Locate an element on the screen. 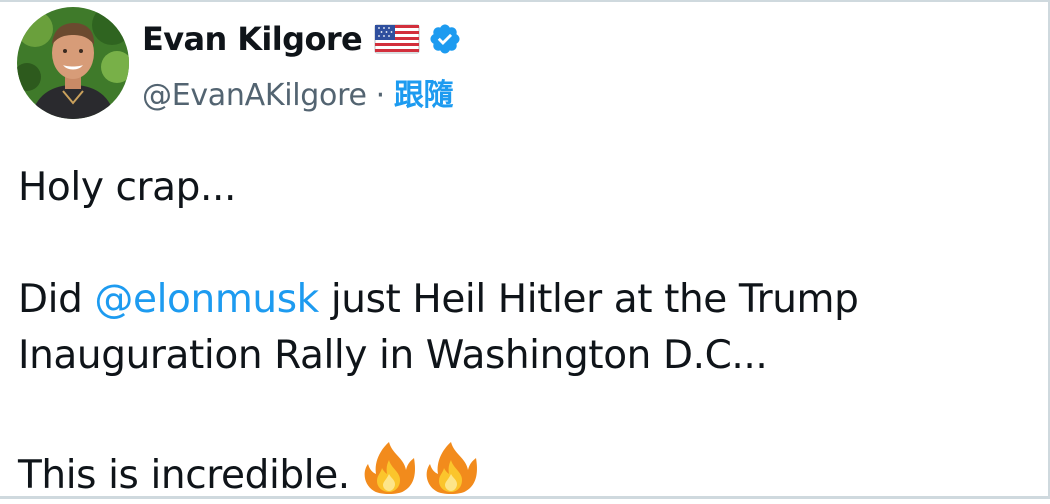 This screenshot has width=1050, height=504. us-flag-icon is located at coordinates (397, 39).